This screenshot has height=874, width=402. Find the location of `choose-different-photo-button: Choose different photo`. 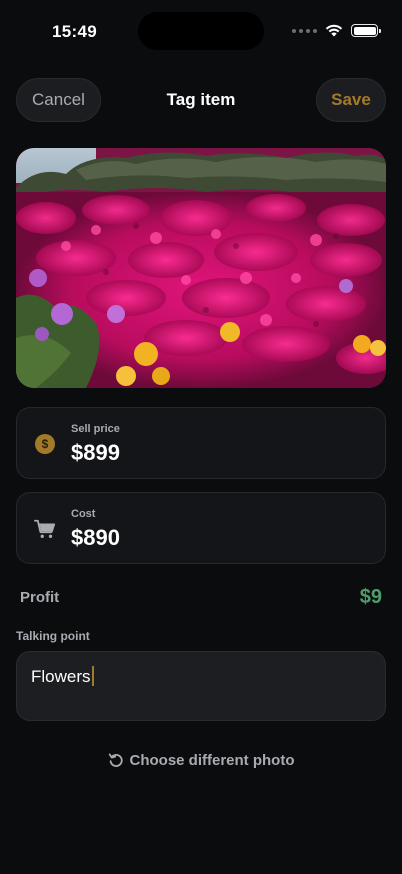

choose-different-photo-button: Choose different photo is located at coordinates (201, 760).